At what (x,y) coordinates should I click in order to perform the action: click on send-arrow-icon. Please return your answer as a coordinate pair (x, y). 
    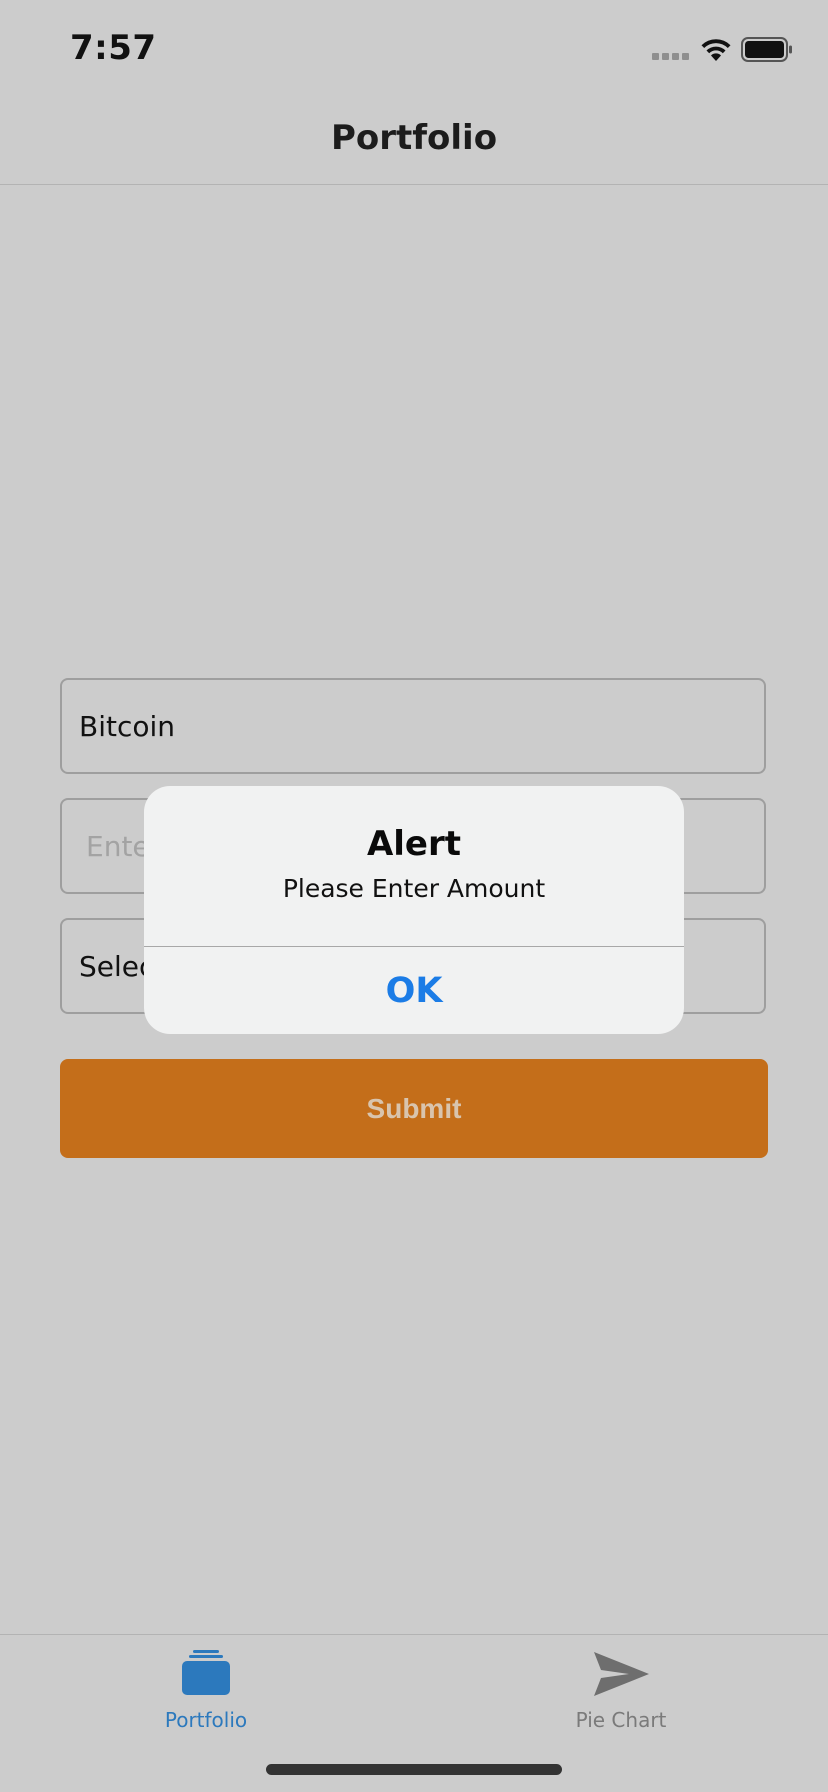
    Looking at the image, I should click on (621, 1674).